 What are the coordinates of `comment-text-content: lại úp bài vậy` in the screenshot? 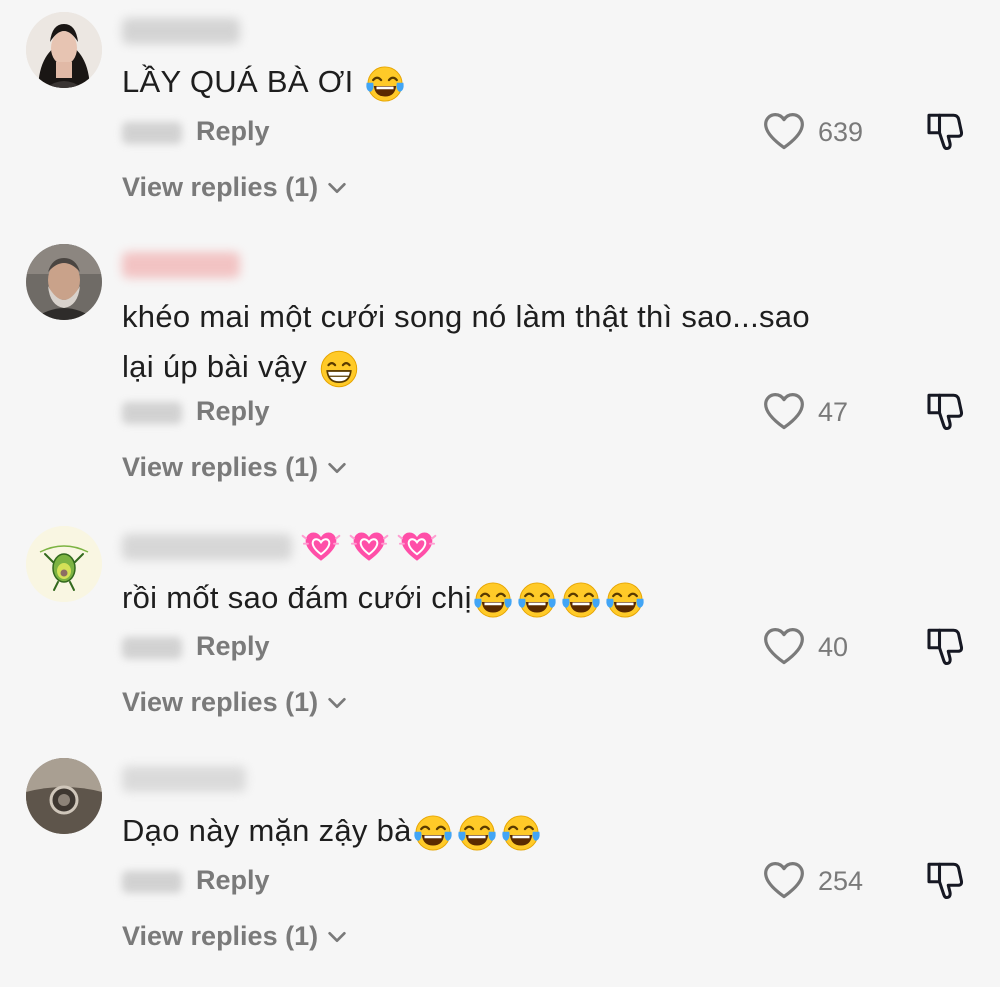 It's located at (215, 366).